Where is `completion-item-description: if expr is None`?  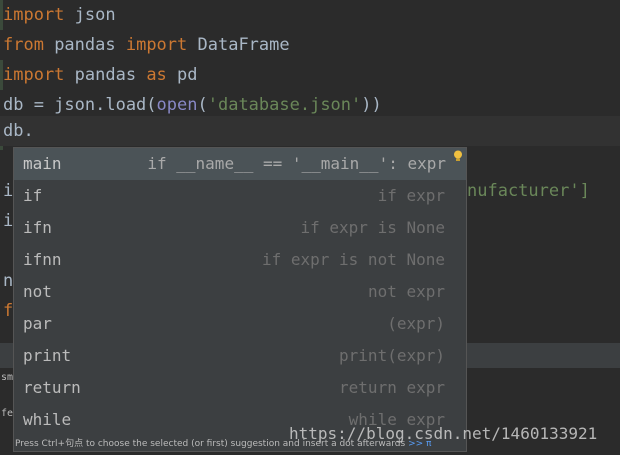
completion-item-description: if expr is None is located at coordinates (373, 227).